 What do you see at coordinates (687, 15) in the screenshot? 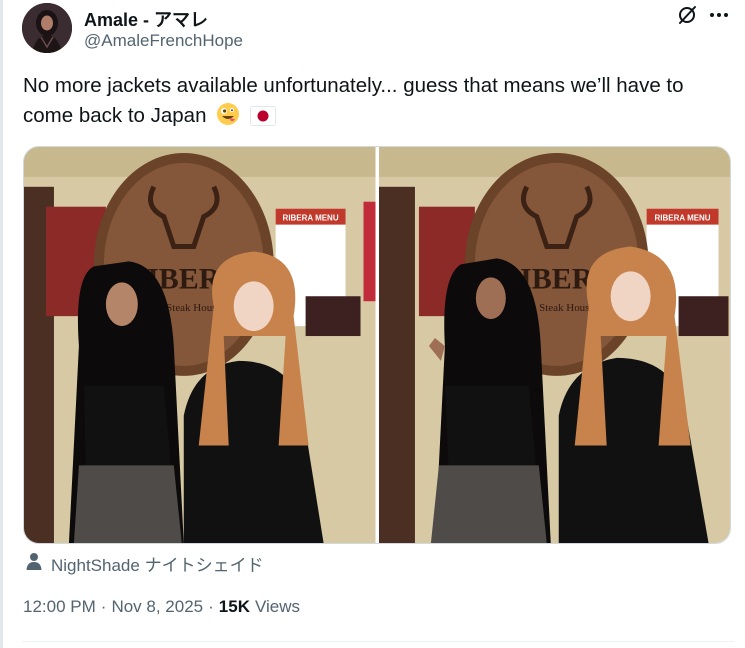
I see `grok-icon` at bounding box center [687, 15].